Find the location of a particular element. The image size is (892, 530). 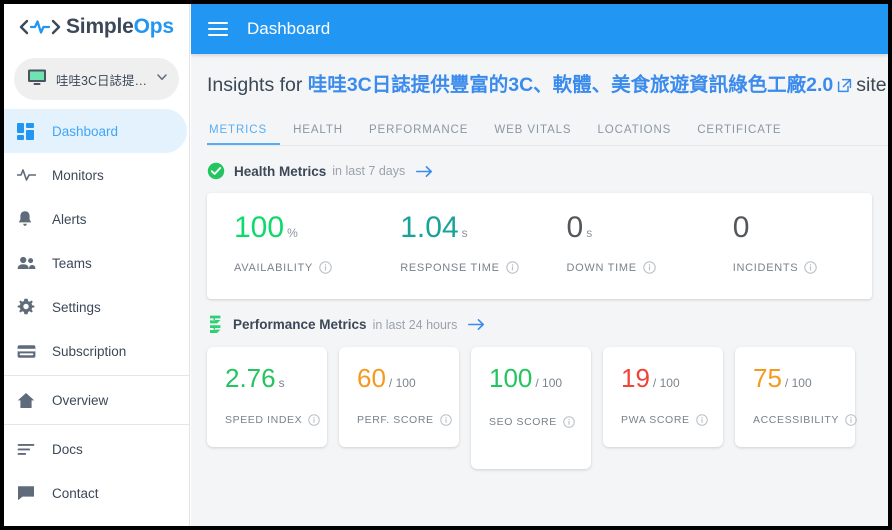

brand-logo: SimpleOps is located at coordinates (96, 27).